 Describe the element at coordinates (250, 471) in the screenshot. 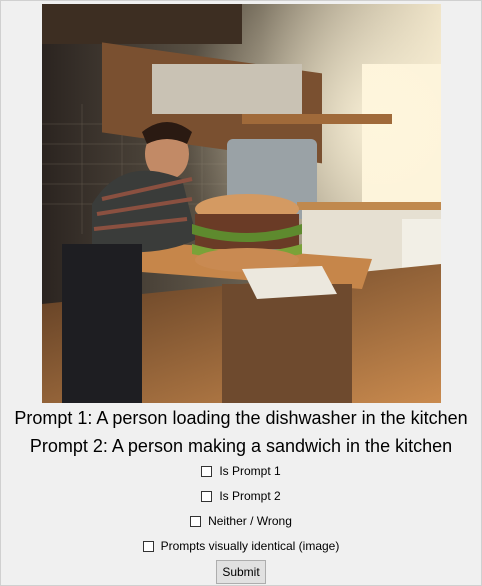

I see `is-prompt-1-label: Is Prompt 1` at that location.